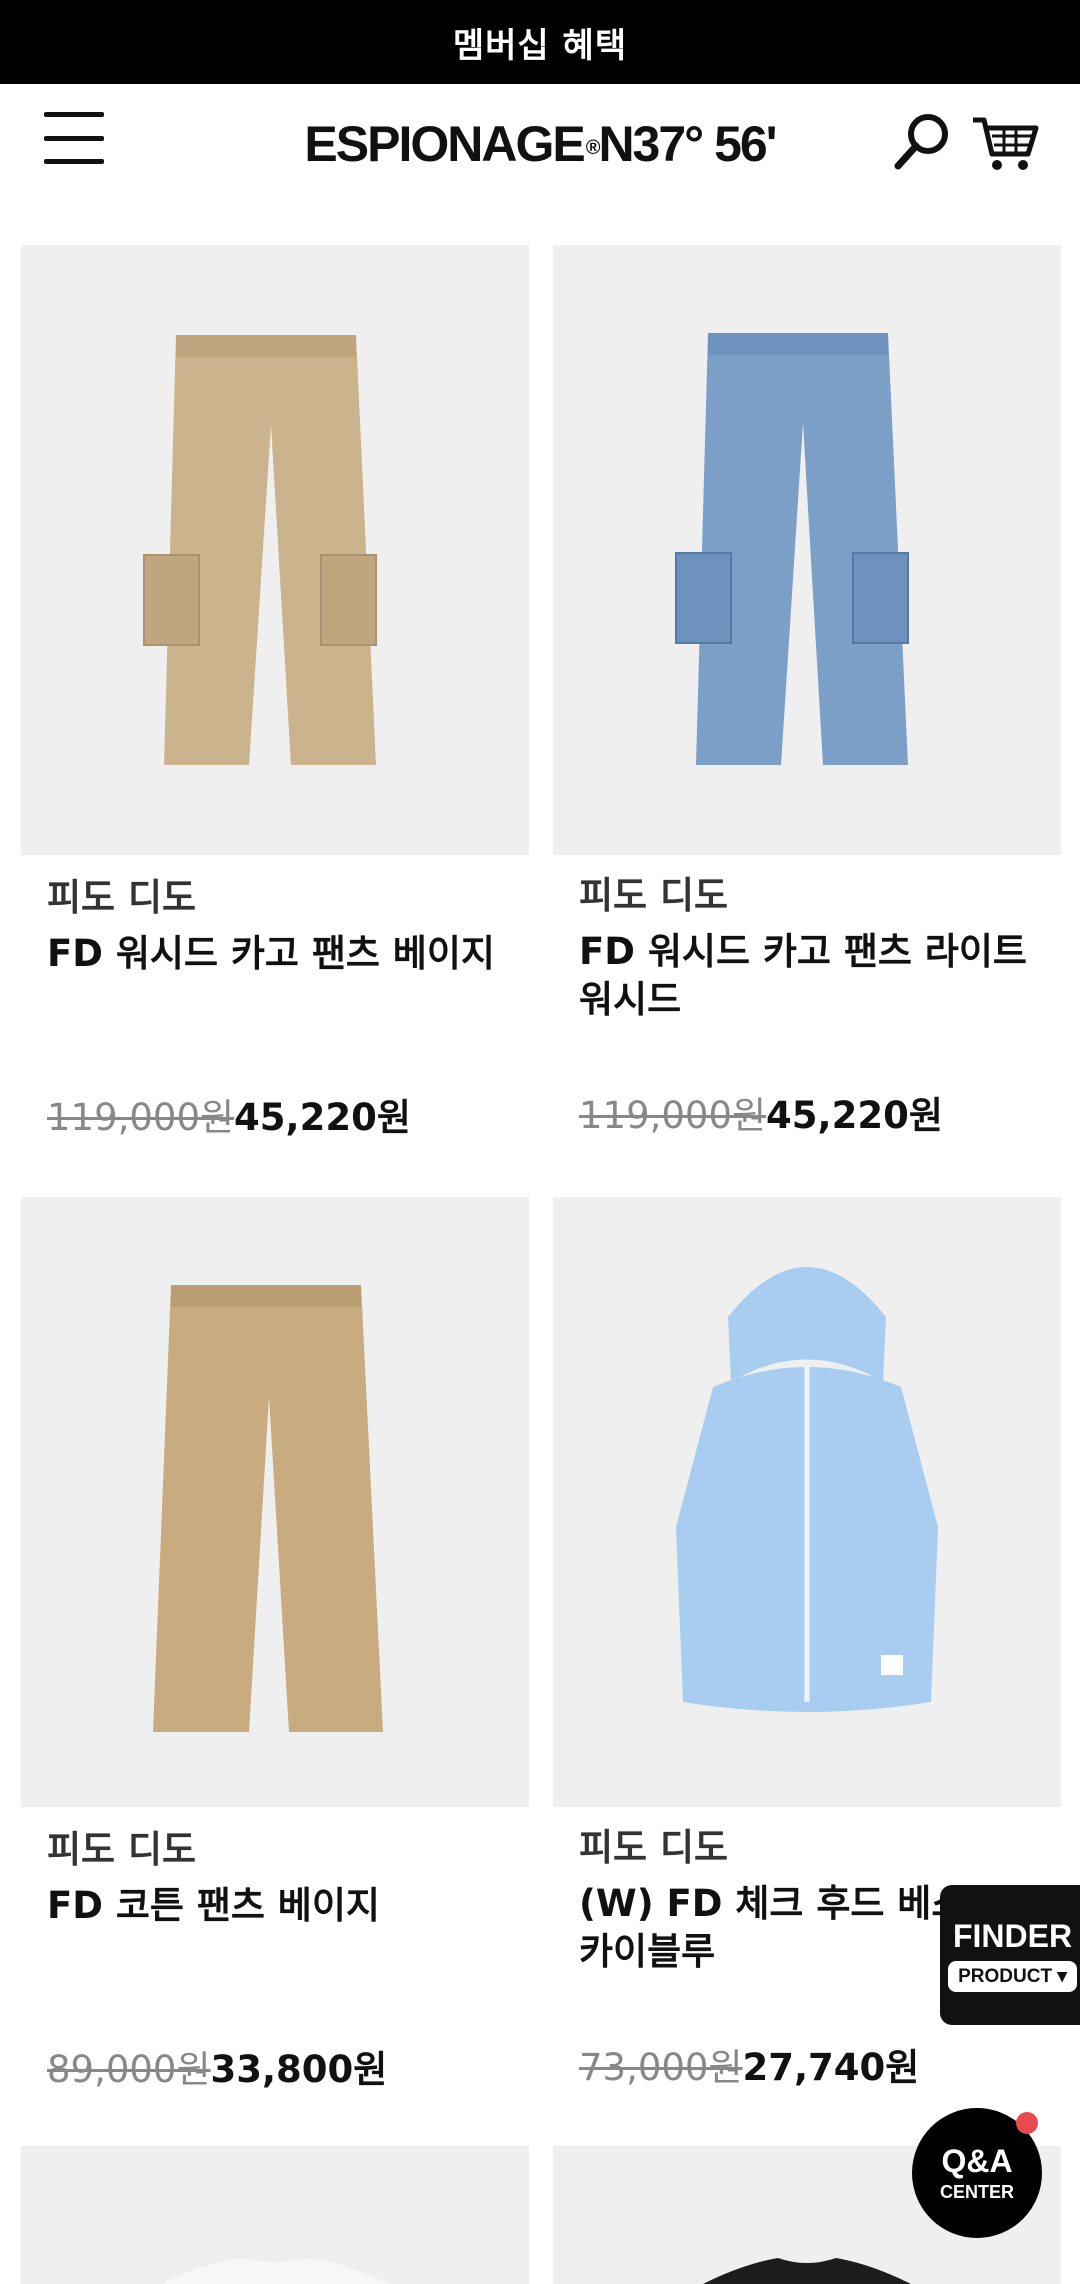 The image size is (1080, 2284). I want to click on product-name: FD 워시드 카고 팬츠 베이지, so click(282, 954).